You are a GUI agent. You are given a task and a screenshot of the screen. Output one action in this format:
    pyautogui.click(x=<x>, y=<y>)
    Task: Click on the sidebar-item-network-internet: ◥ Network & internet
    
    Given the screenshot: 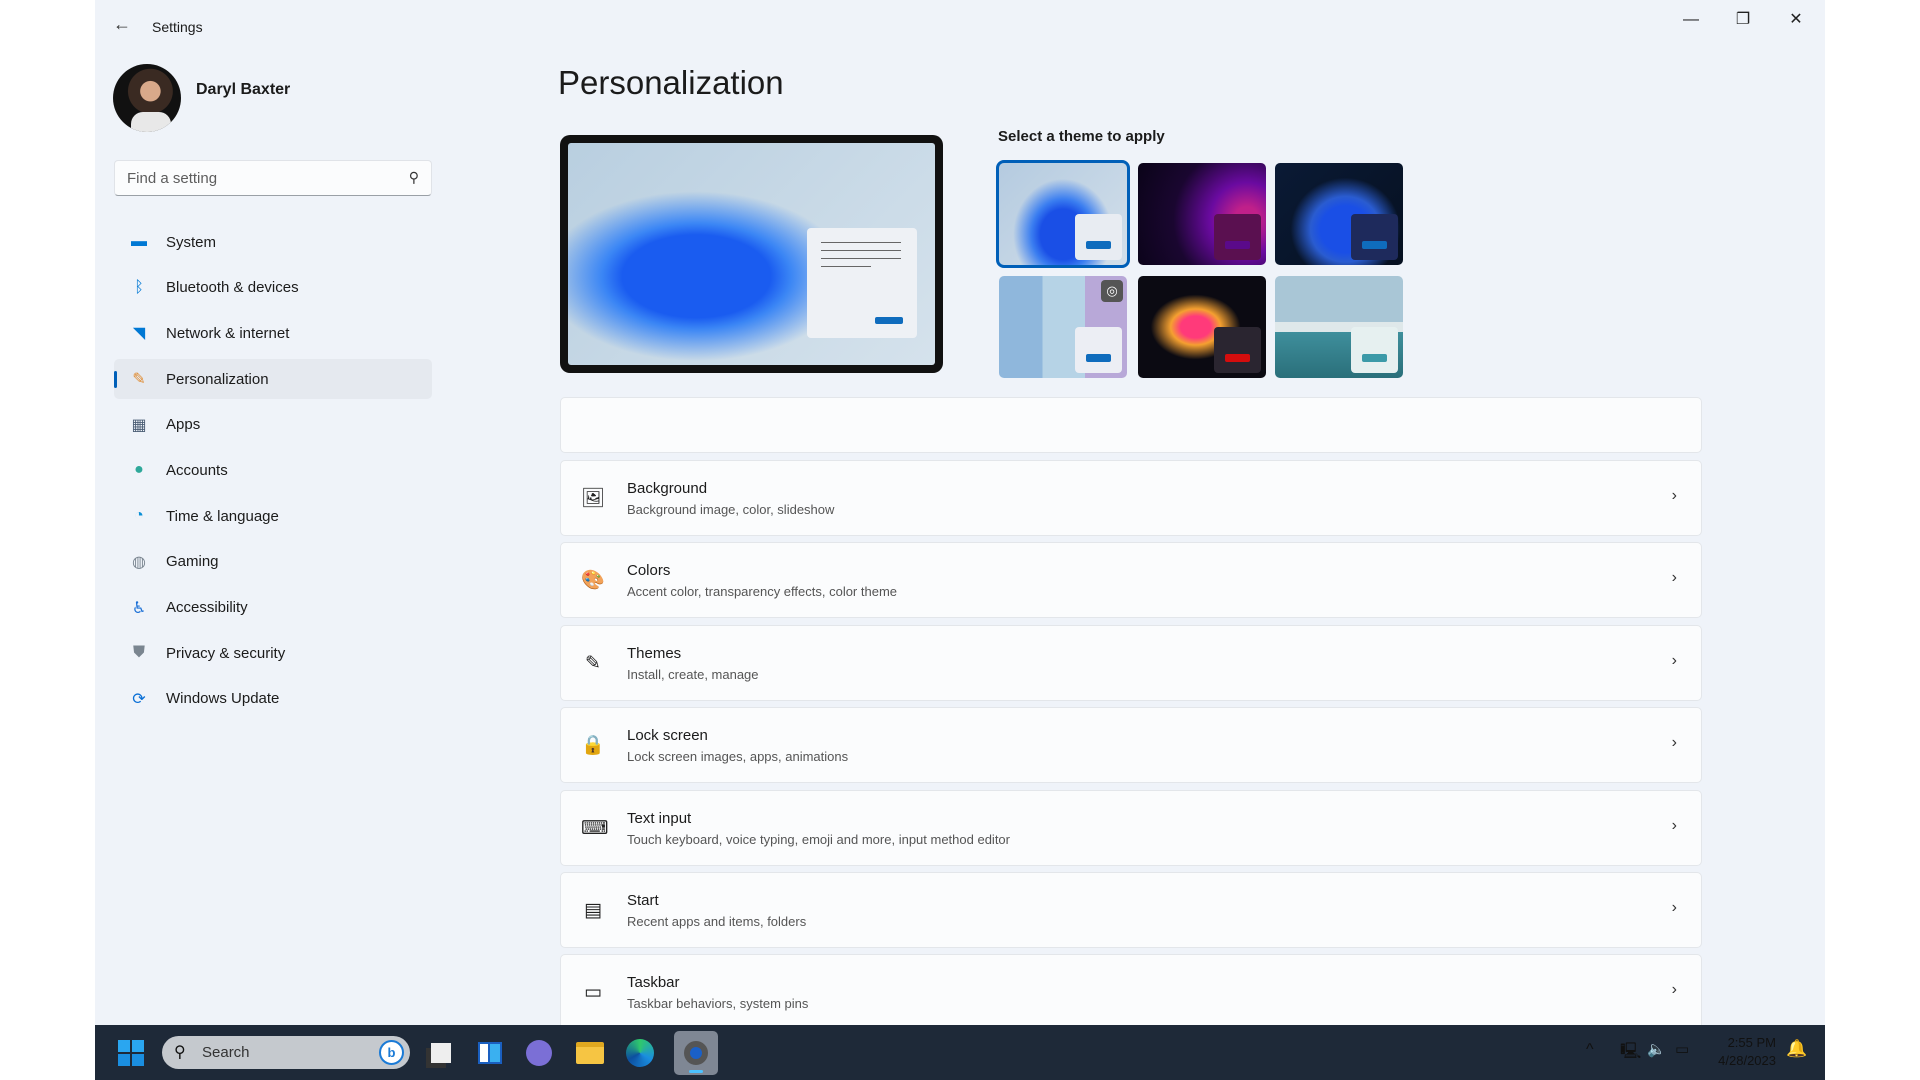 What is the action you would take?
    pyautogui.click(x=273, y=333)
    